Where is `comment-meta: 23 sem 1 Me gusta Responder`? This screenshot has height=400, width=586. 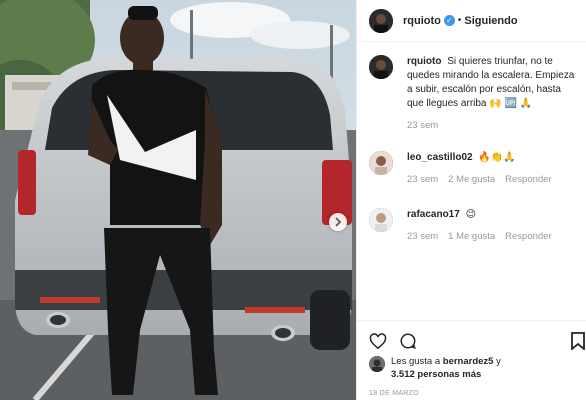 comment-meta: 23 sem 1 Me gusta Responder is located at coordinates (496, 236).